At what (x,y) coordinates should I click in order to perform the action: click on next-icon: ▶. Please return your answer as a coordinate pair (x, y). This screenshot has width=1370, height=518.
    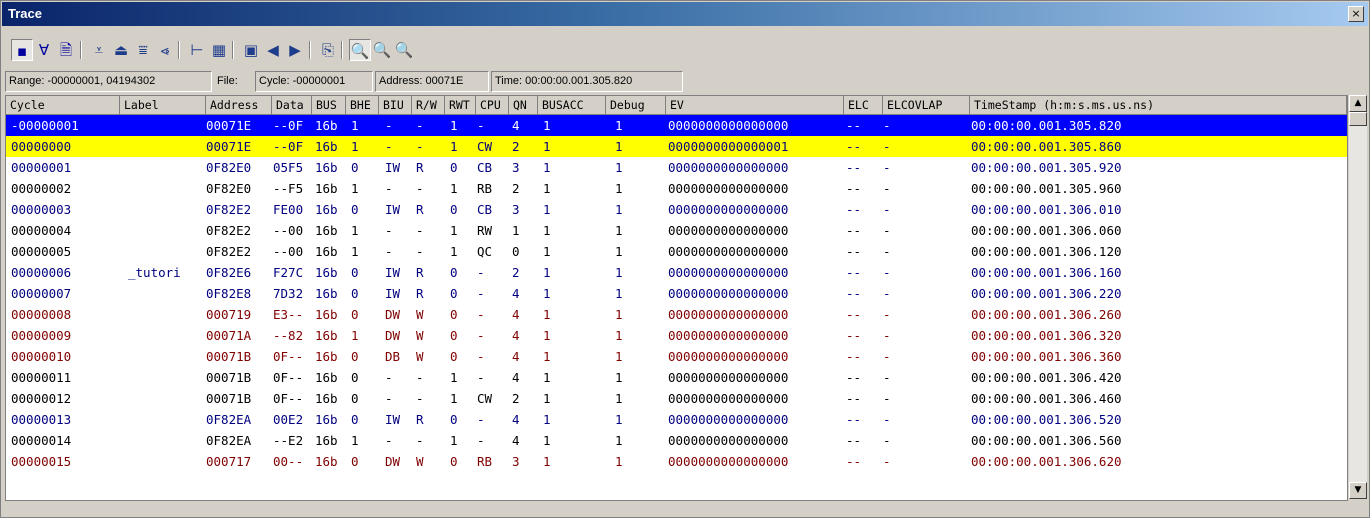
    Looking at the image, I should click on (295, 50).